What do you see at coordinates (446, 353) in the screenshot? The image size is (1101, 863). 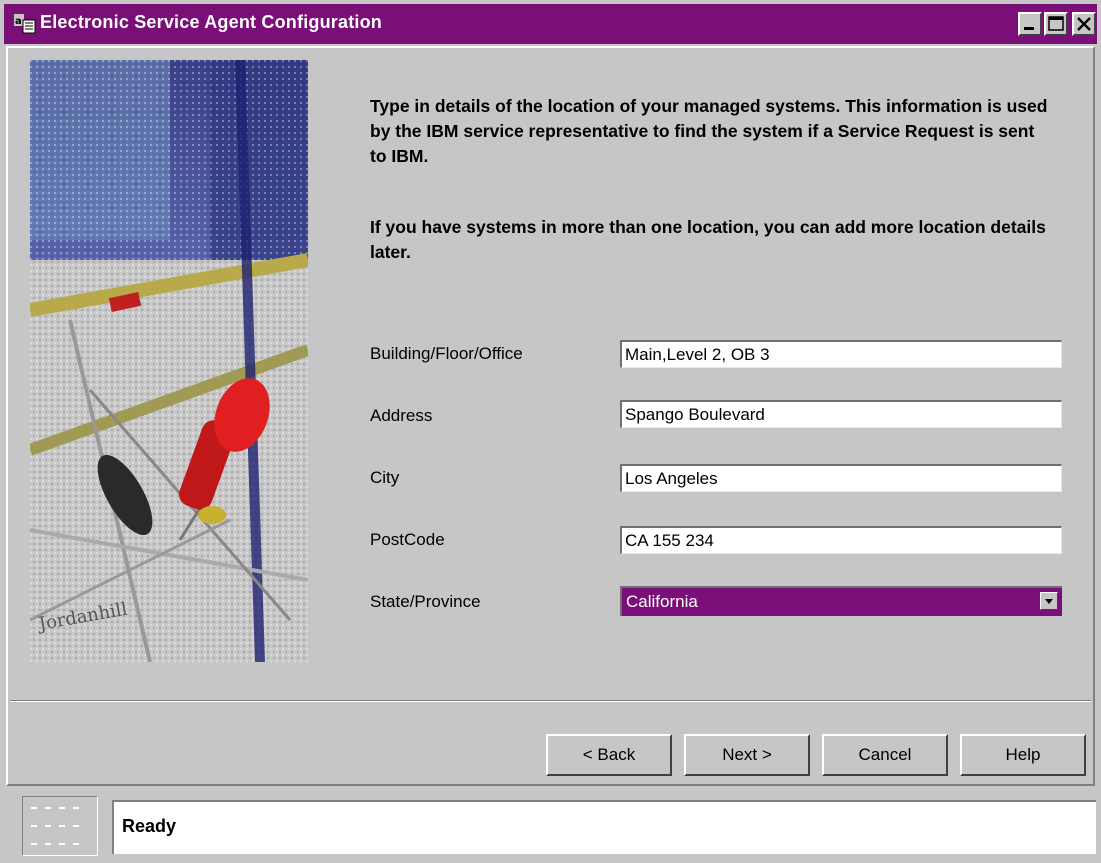 I see `building-label: Building/Floor/Office` at bounding box center [446, 353].